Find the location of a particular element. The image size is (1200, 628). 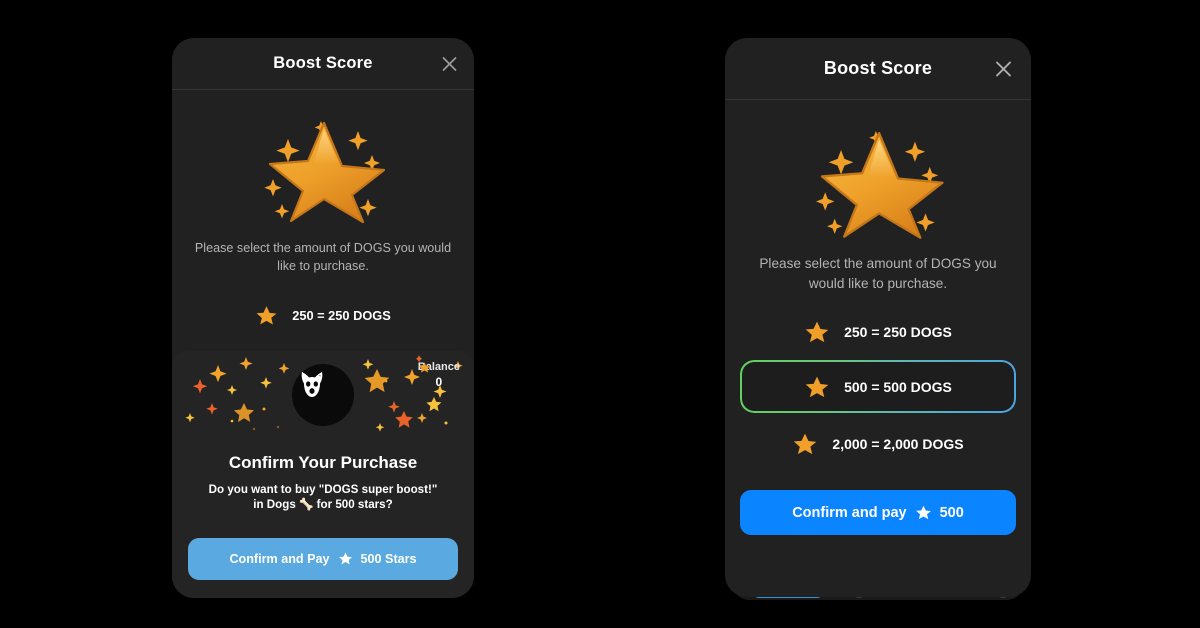

confirm-and-pay-button: Confirm and Pay 500 Stars is located at coordinates (323, 558).